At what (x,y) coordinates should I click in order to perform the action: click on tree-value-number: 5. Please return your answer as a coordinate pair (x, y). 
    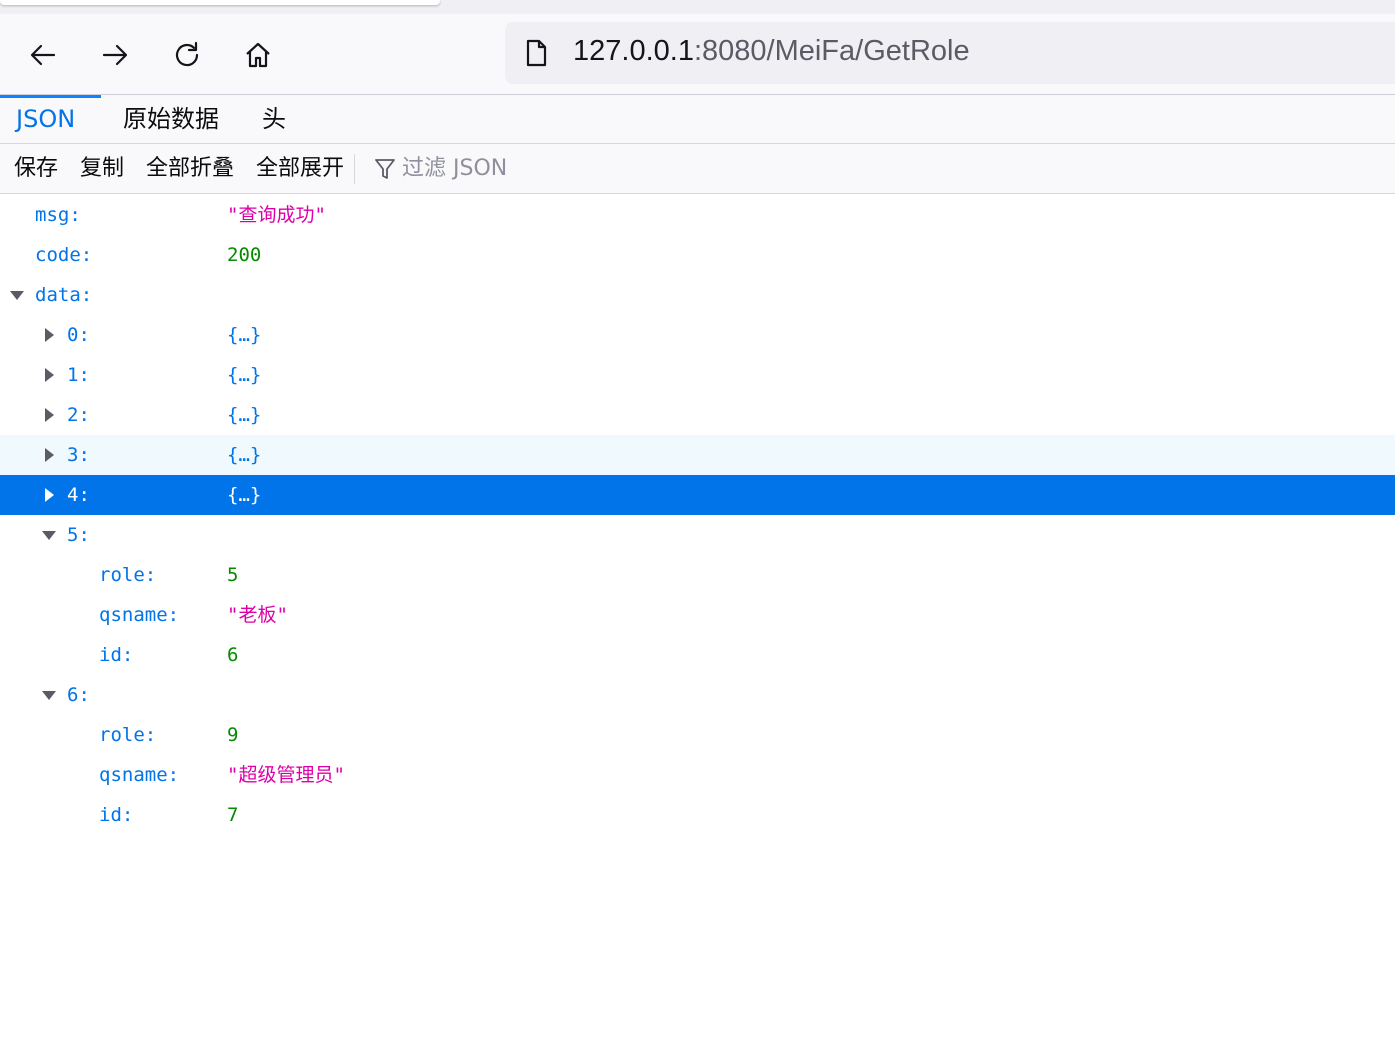
    Looking at the image, I should click on (233, 575).